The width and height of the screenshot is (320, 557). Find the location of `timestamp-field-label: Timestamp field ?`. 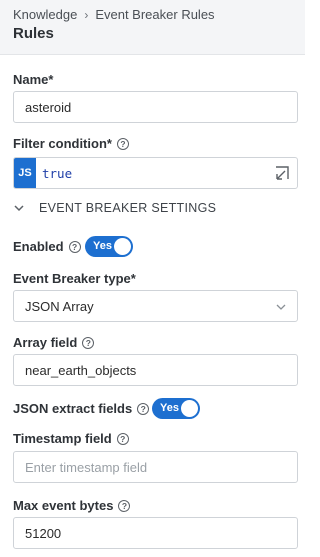

timestamp-field-label: Timestamp field ? is located at coordinates (71, 438).